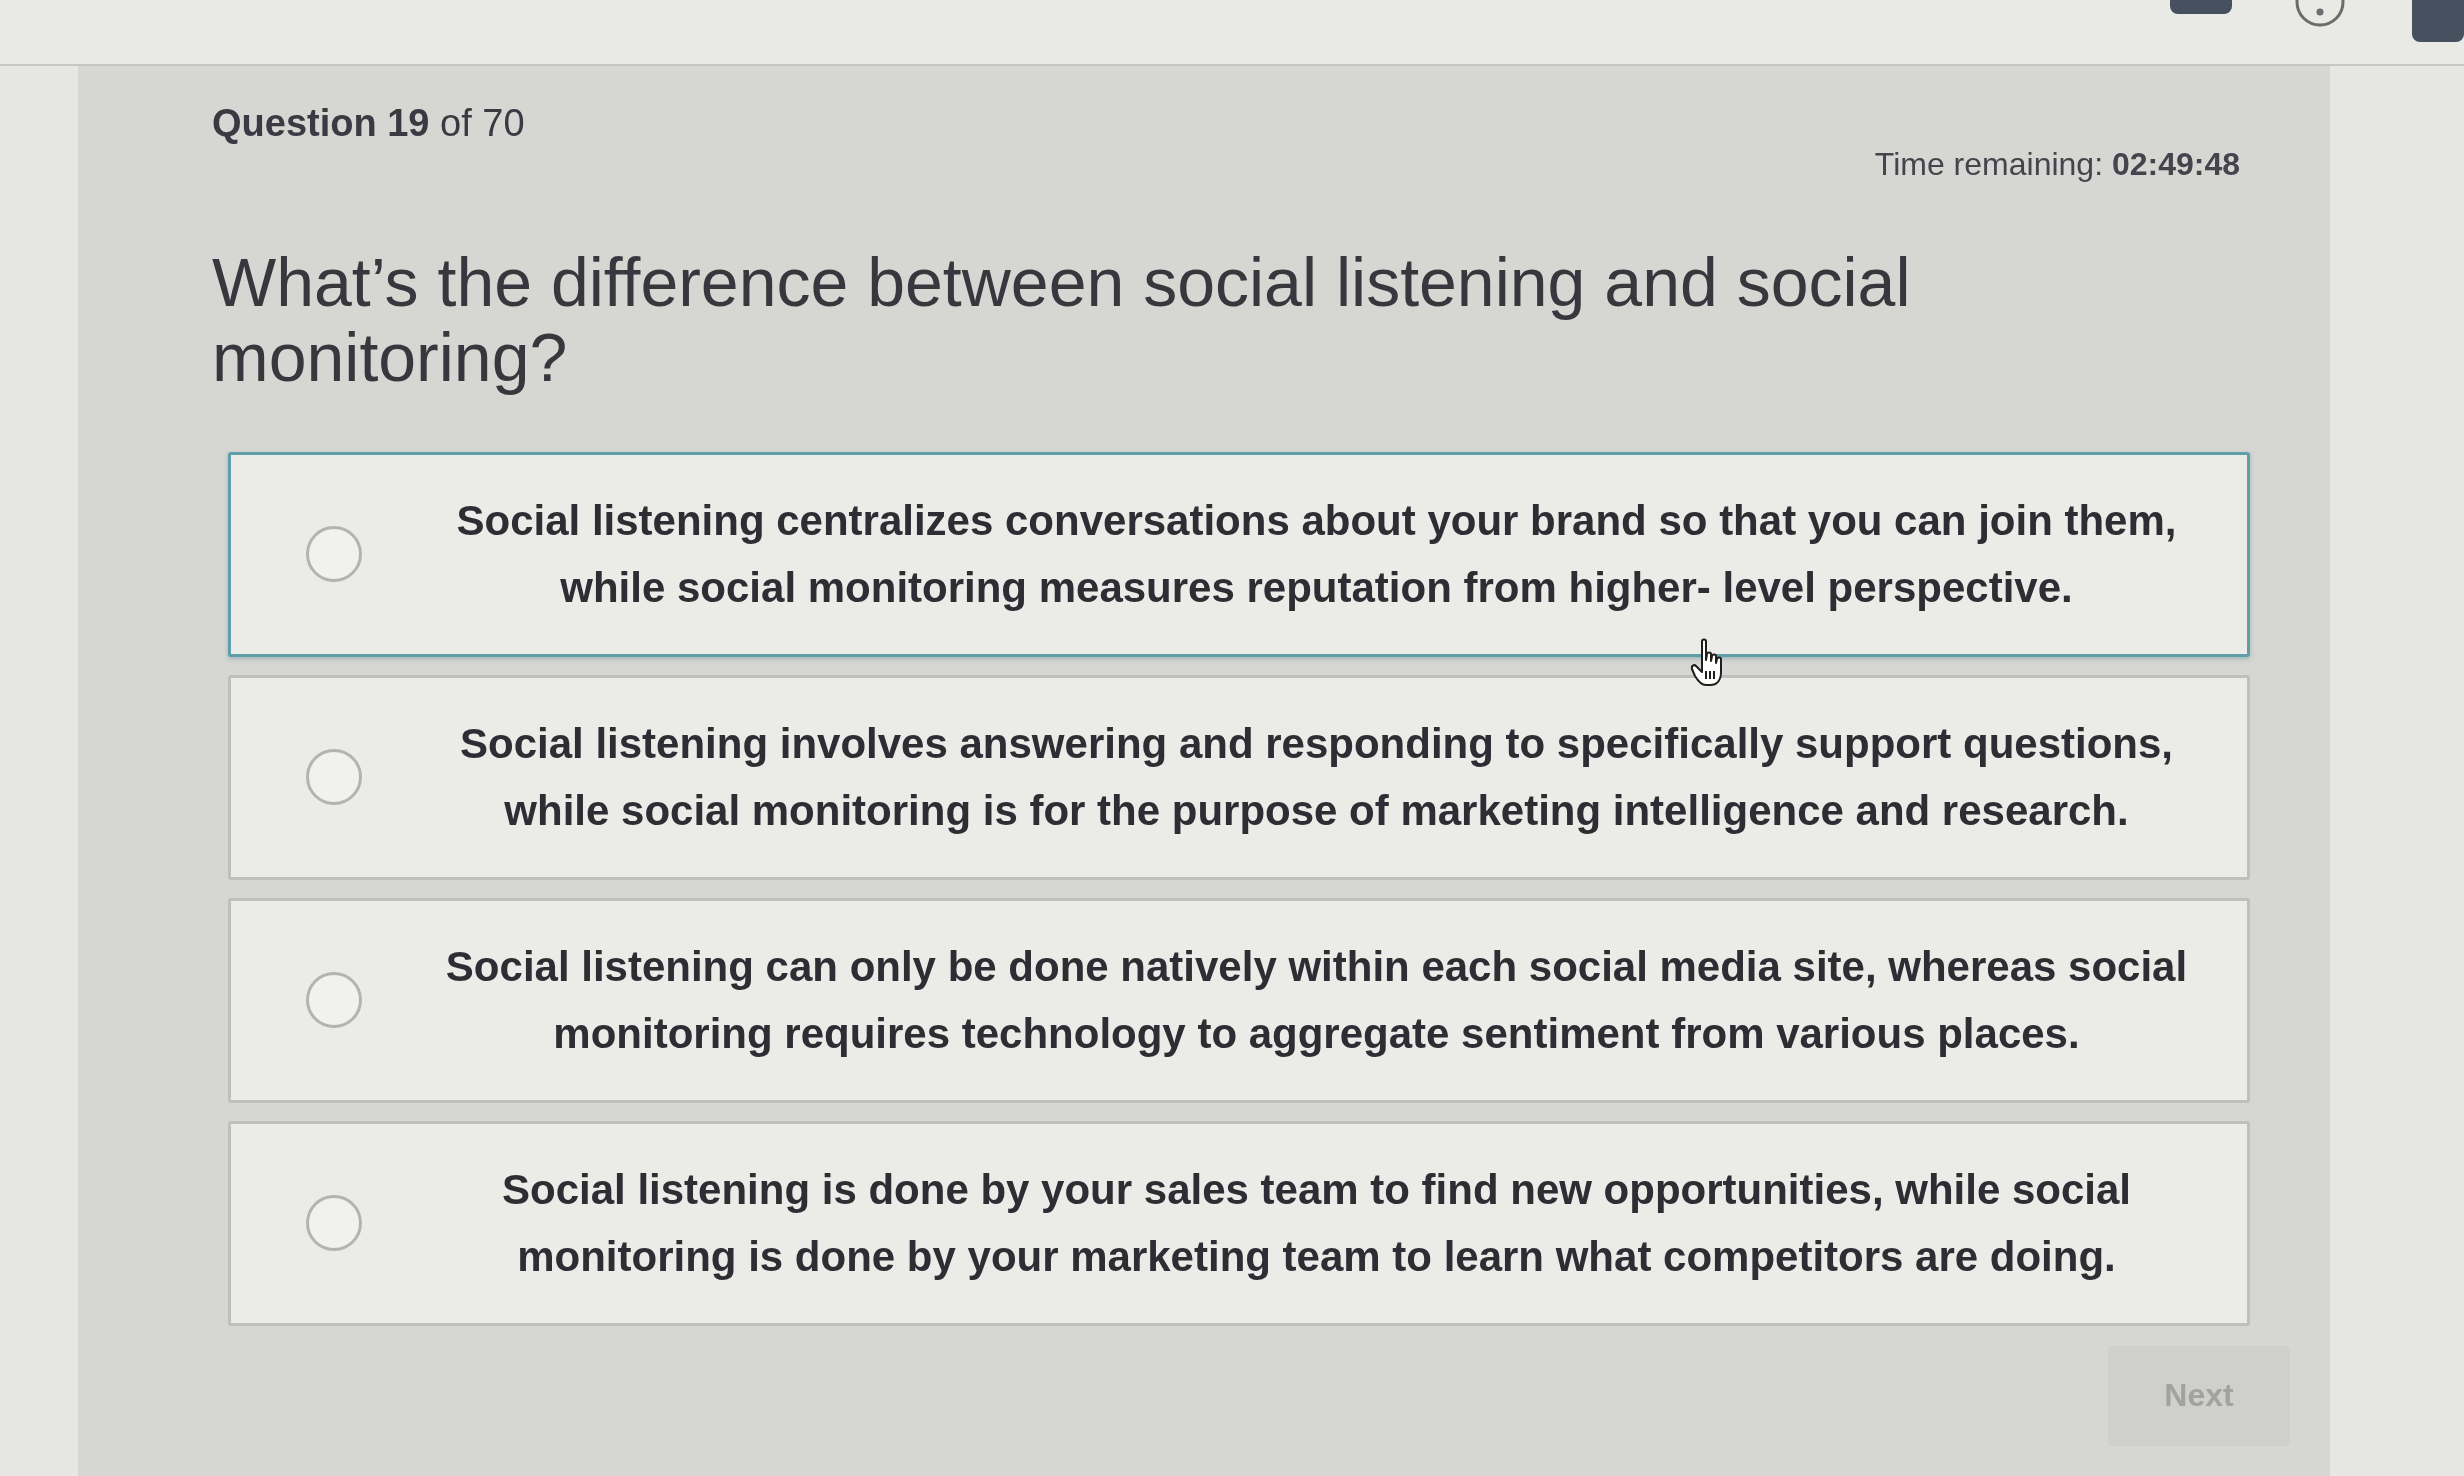  I want to click on answer-text: Social listening is done by your sales team to find new opportunities, while social monitoring is done by your marketing team to learn what competitors are doing., so click(1316, 1223).